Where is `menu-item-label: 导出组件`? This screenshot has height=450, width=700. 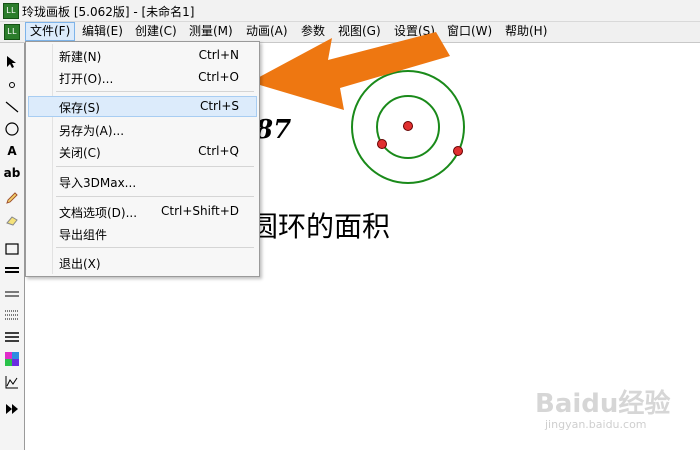
menu-item-label: 导出组件 is located at coordinates (83, 235).